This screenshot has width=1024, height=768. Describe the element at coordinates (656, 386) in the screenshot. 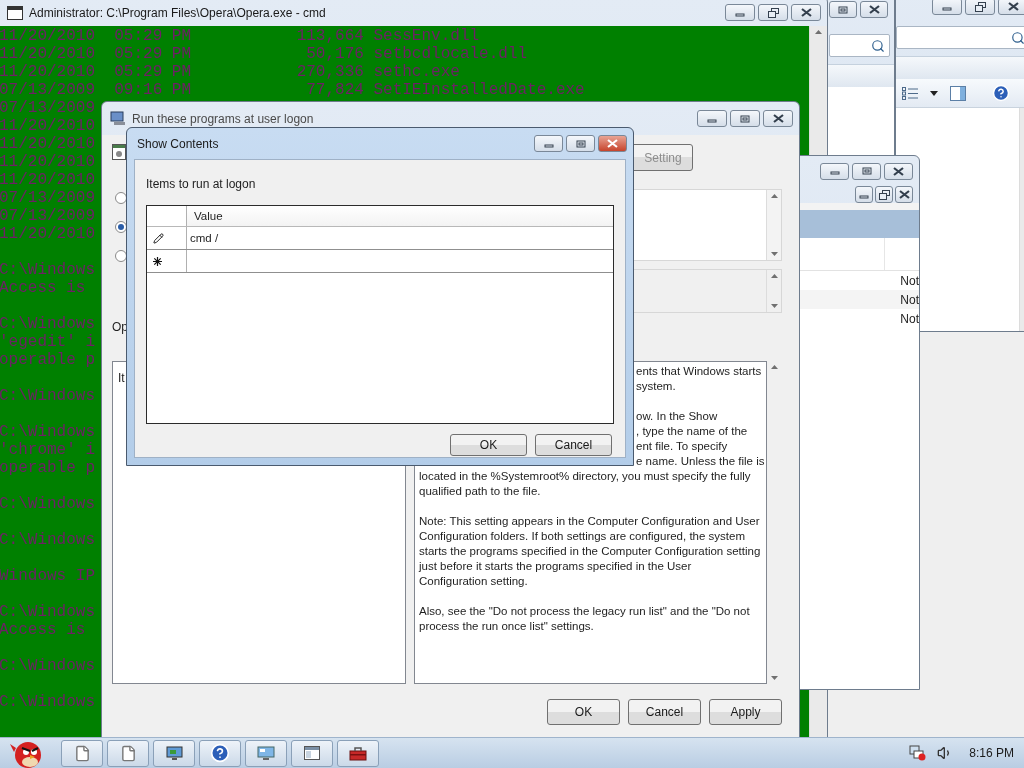

I see `help-text-line: system.` at that location.